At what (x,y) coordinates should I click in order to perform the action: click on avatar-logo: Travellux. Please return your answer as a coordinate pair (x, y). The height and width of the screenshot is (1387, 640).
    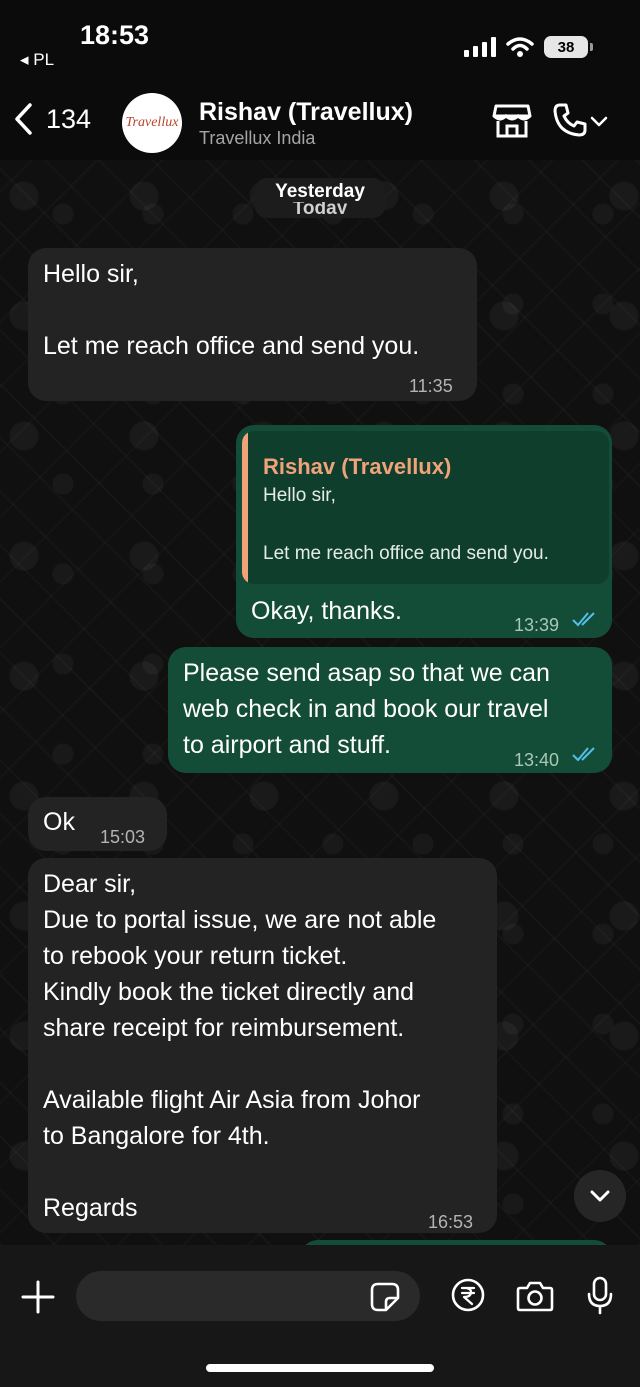
    Looking at the image, I should click on (152, 122).